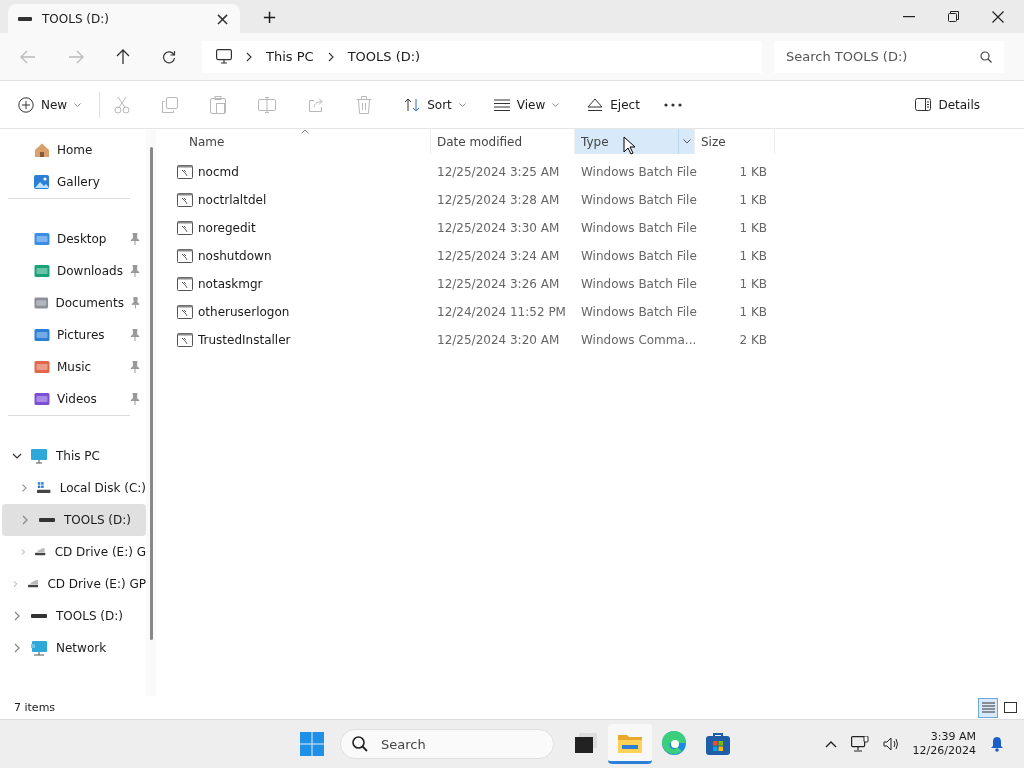 The image size is (1024, 768). What do you see at coordinates (595, 104) in the screenshot?
I see `eject-icon` at bounding box center [595, 104].